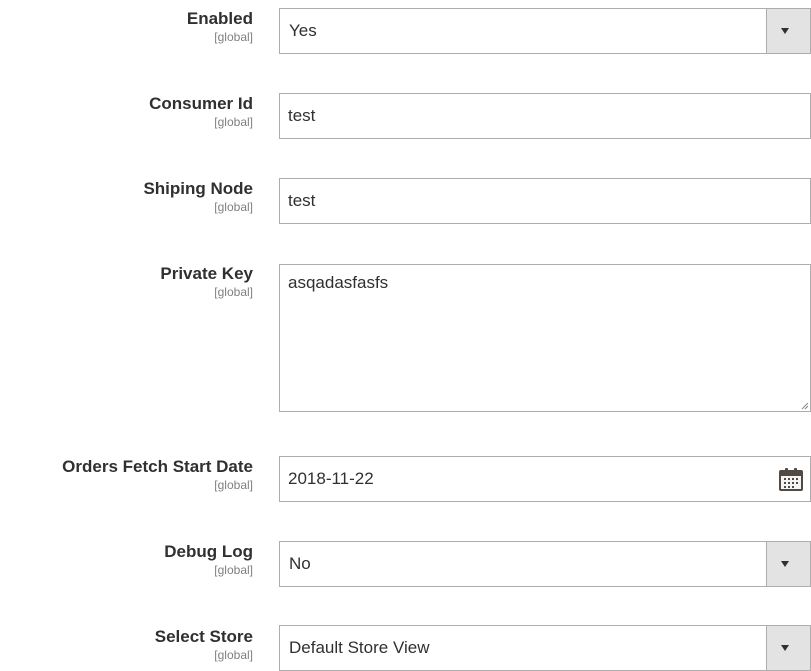 This screenshot has width=811, height=671. I want to click on select-store-select: Default Store View, so click(545, 648).